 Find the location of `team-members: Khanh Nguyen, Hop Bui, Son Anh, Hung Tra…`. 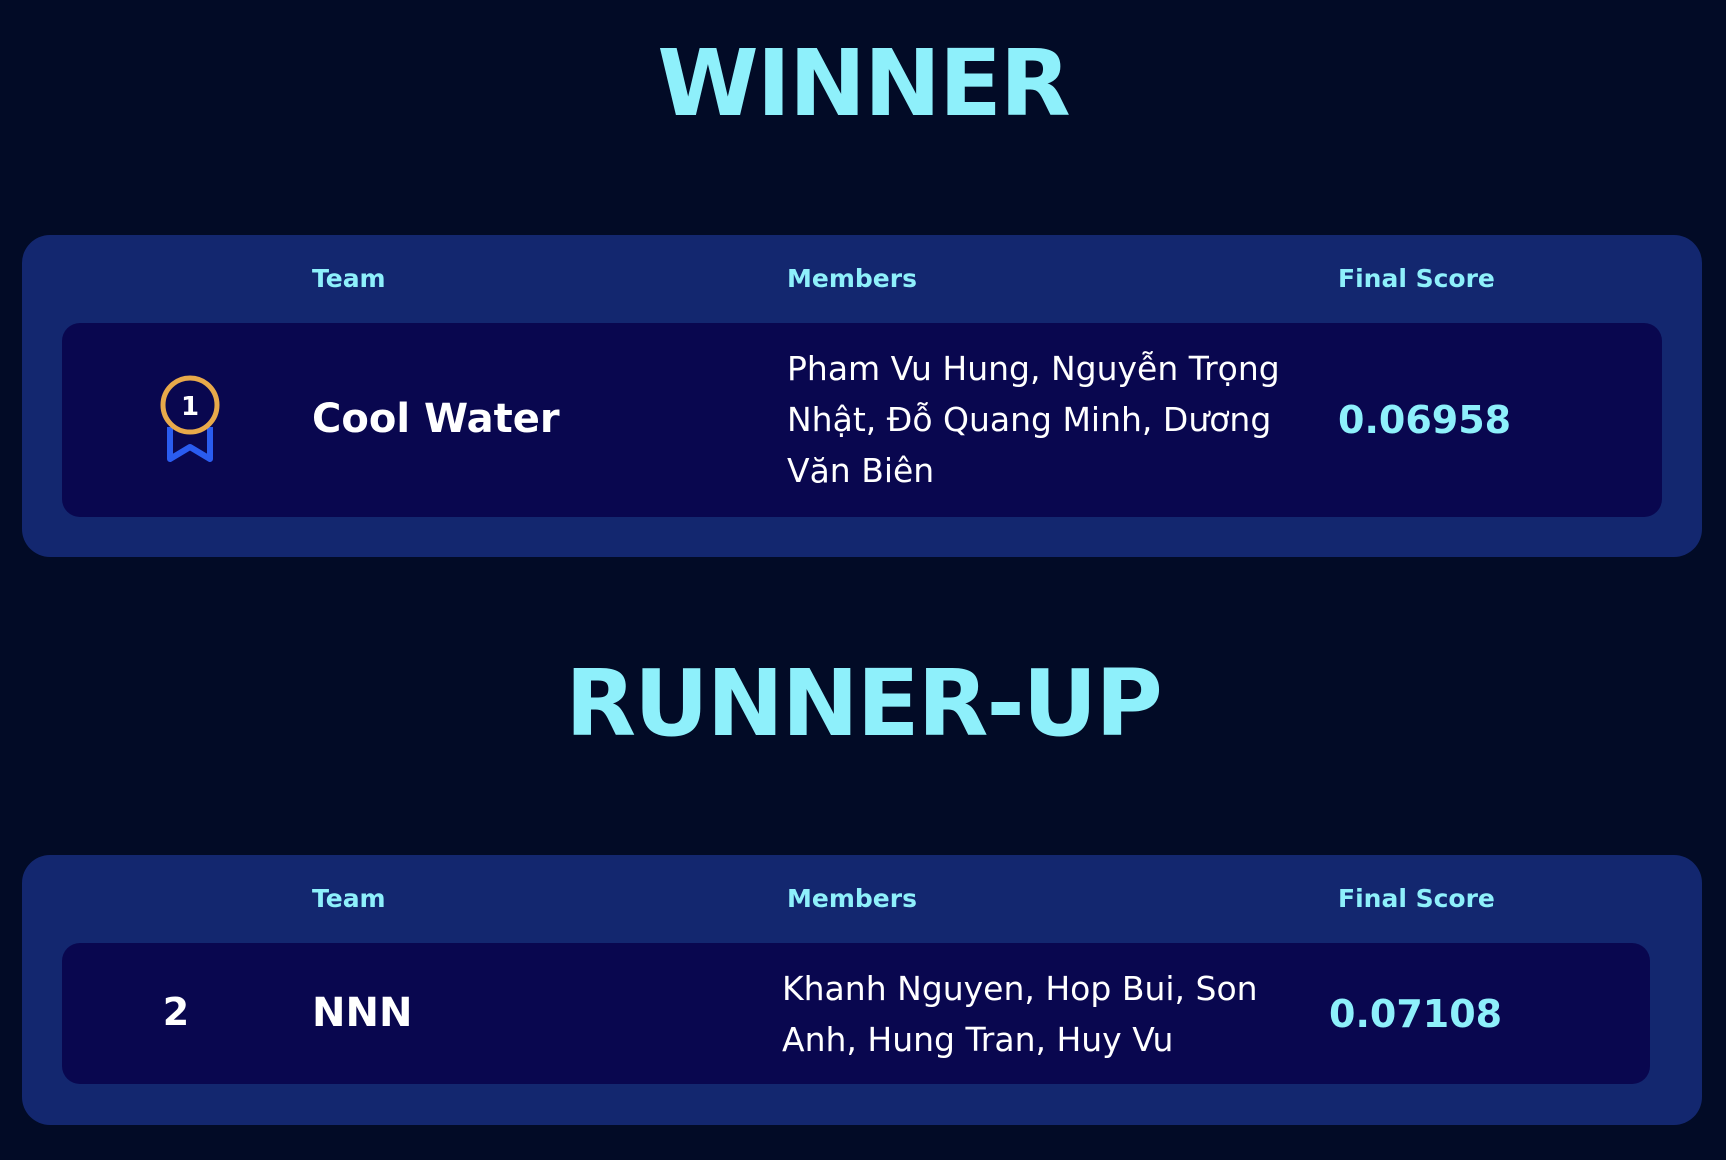

team-members: Khanh Nguyen, Hop Bui, Son Anh, Hung Tra… is located at coordinates (1020, 1014).